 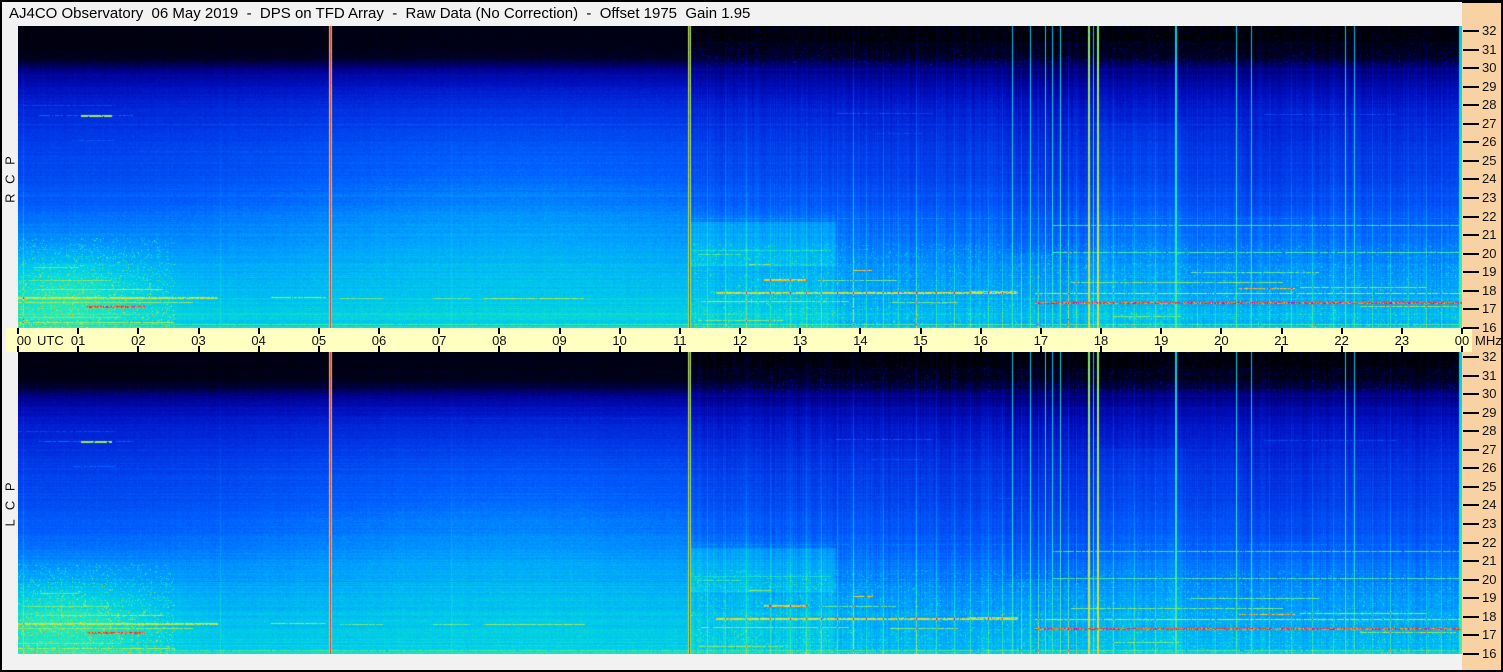 I want to click on time-hour-label: 09, so click(x=559, y=340).